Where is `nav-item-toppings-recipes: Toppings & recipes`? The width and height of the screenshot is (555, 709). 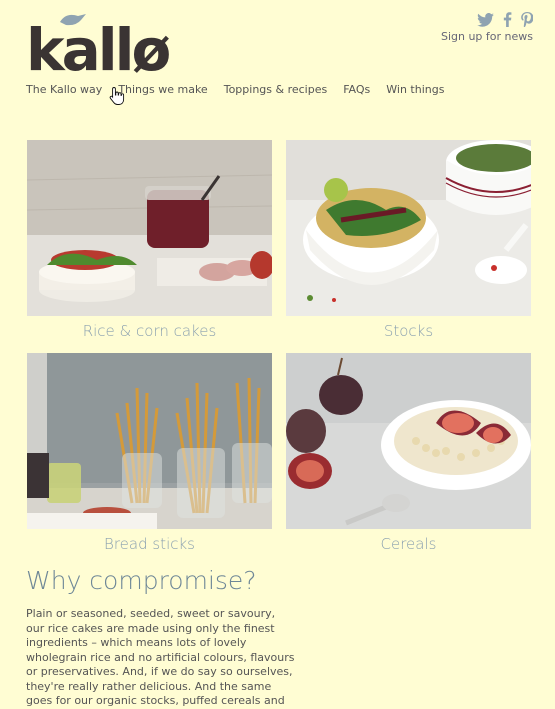
nav-item-toppings-recipes: Toppings & recipes is located at coordinates (276, 89).